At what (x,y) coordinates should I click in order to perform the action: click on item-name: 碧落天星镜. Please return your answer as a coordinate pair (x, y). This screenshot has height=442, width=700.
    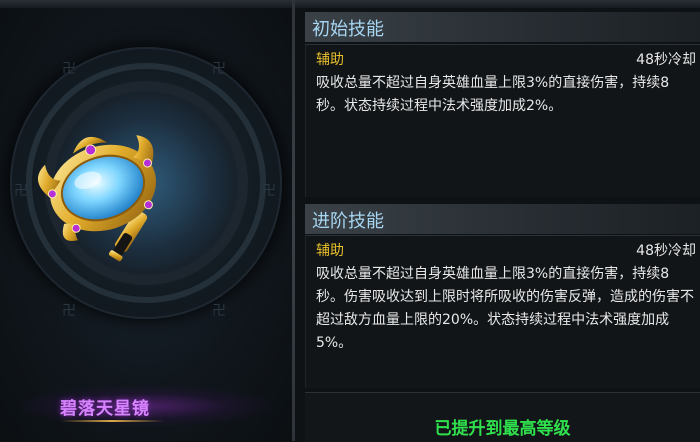
    Looking at the image, I should click on (105, 409).